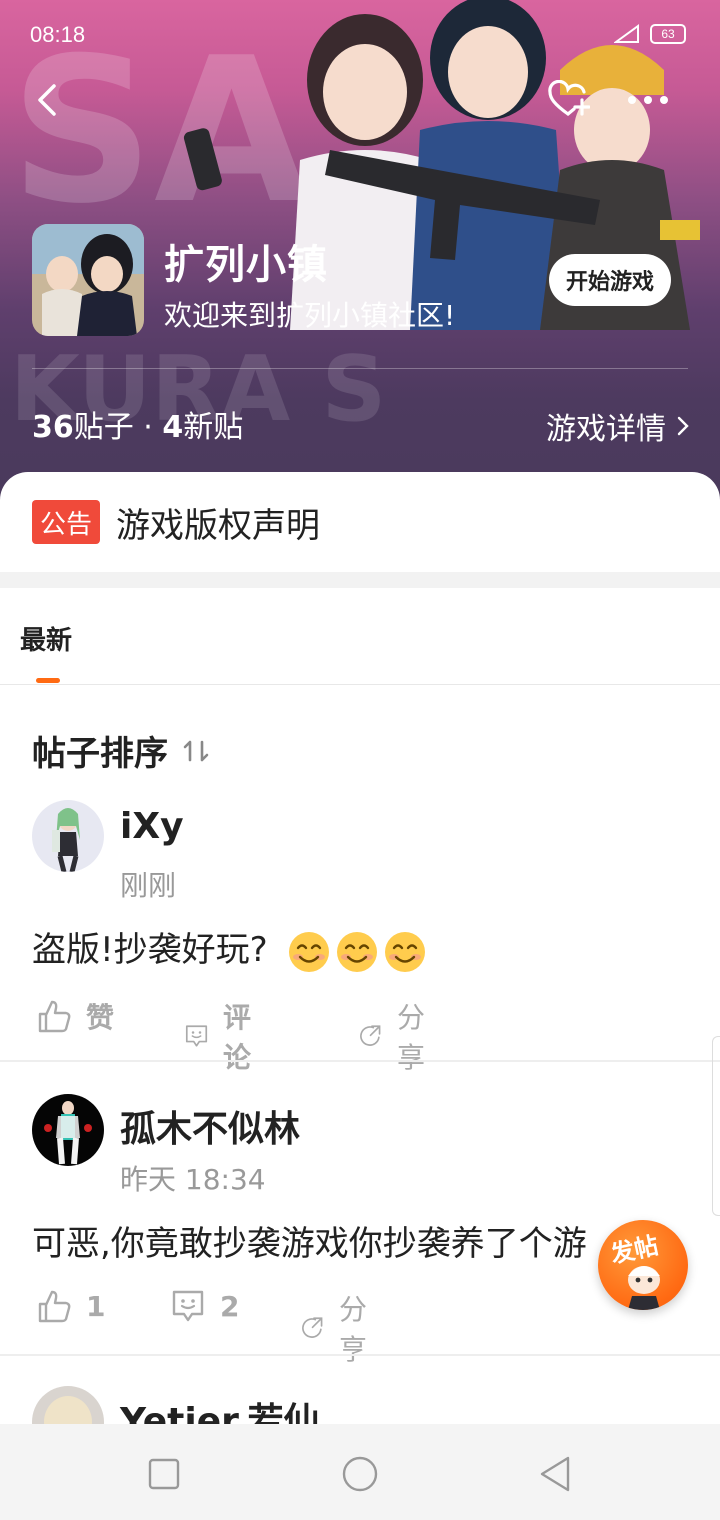  What do you see at coordinates (219, 1408) in the screenshot?
I see `post-author: Yetier.若仙` at bounding box center [219, 1408].